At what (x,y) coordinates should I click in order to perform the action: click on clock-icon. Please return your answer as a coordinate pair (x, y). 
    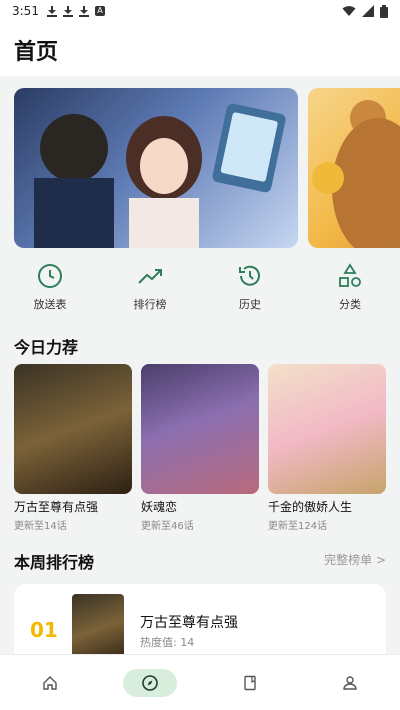
    Looking at the image, I should click on (50, 276).